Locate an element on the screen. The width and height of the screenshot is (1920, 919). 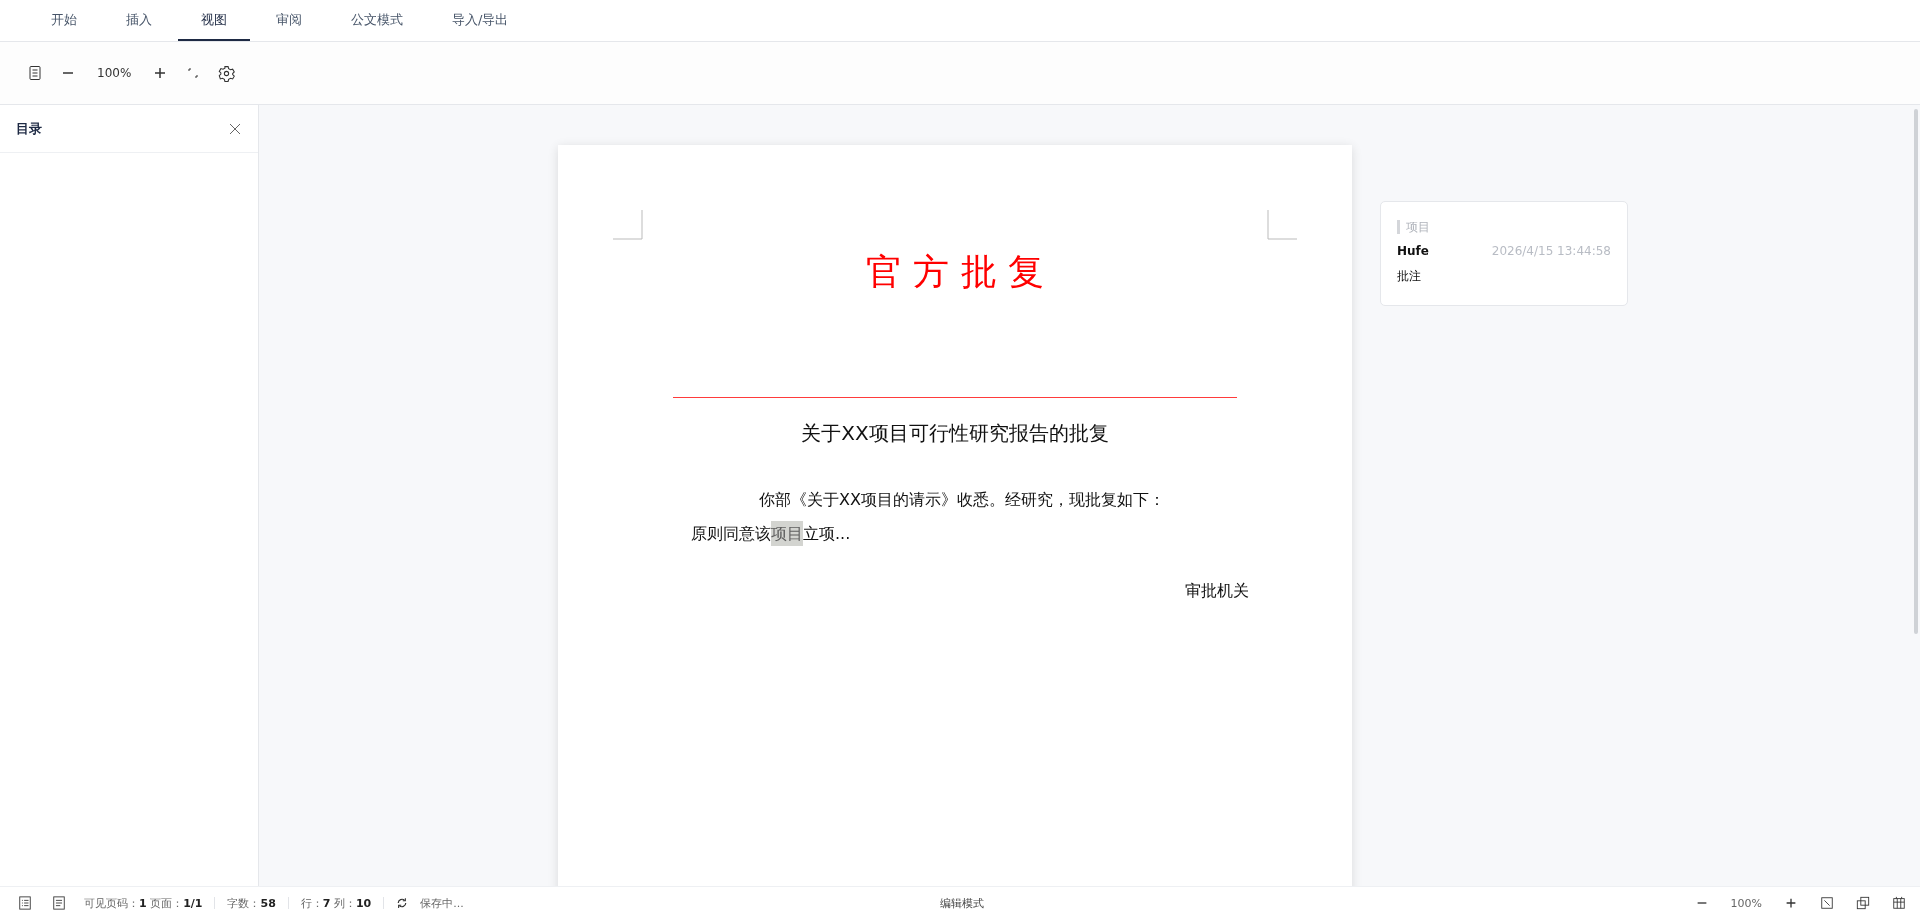
document-subtitle: 关于XX项目可行性研究报告的批复 is located at coordinates (955, 433).